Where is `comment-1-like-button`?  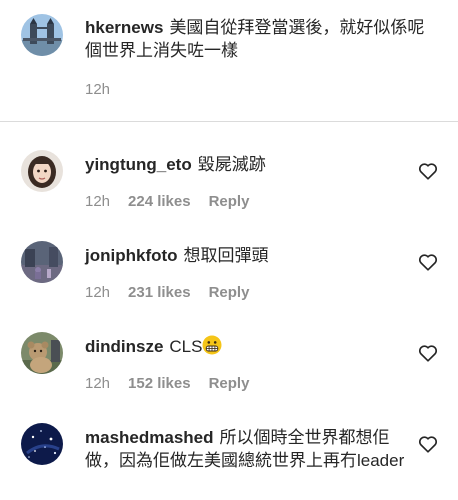 comment-1-like-button is located at coordinates (428, 171).